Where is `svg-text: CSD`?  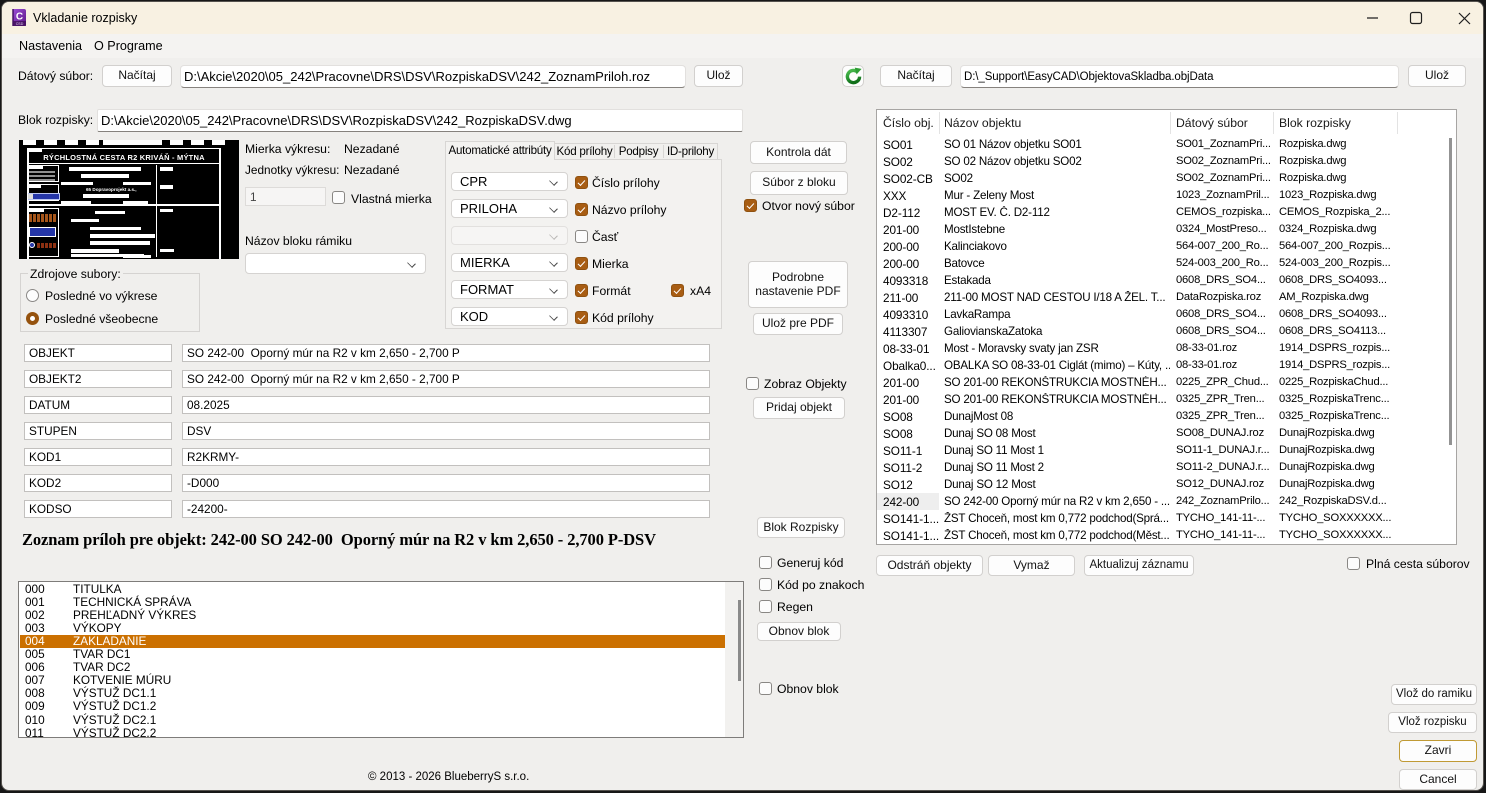 svg-text: CSD is located at coordinates (20, 24).